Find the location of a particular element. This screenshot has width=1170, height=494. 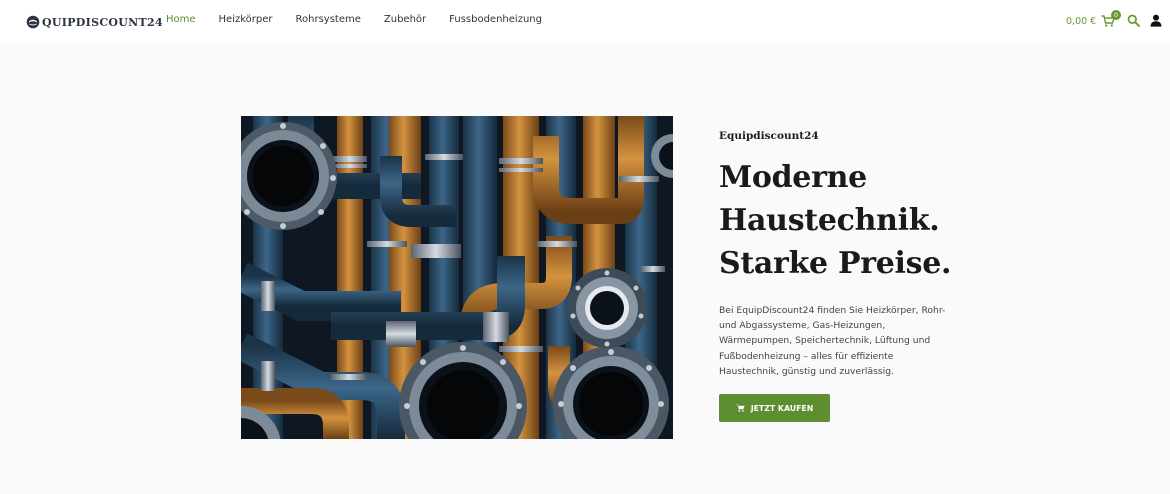

search-icon is located at coordinates (1133, 20).